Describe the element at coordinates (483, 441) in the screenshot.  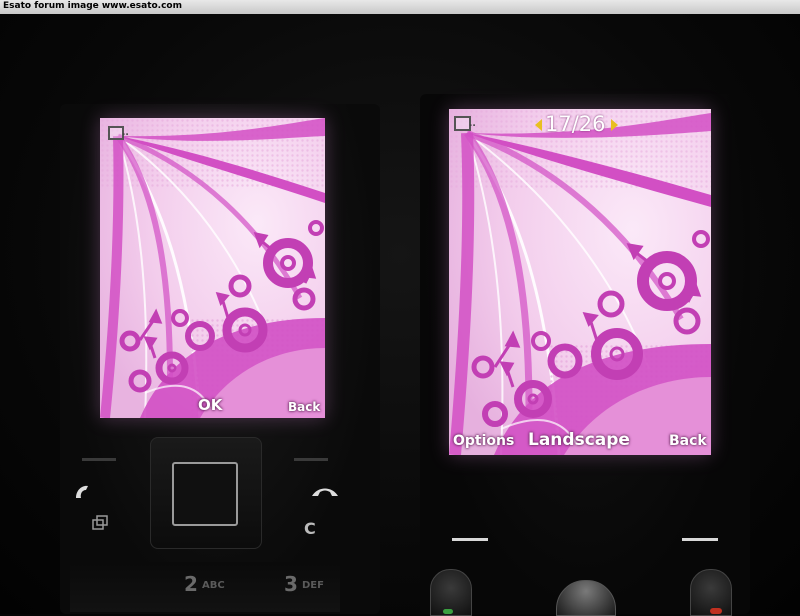
I see `softkey-options: Options` at that location.